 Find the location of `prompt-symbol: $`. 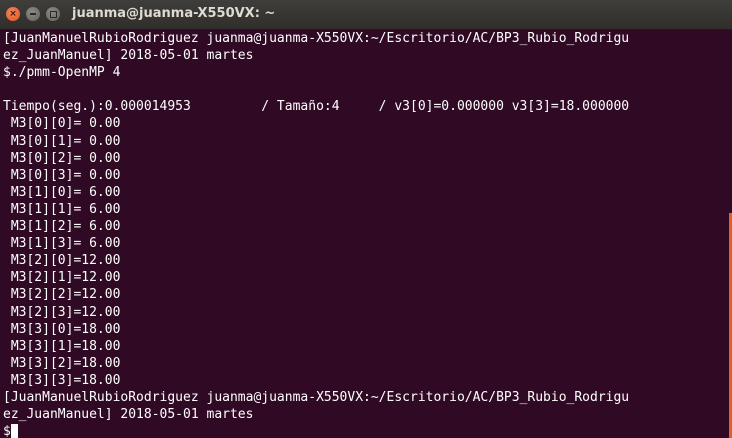

prompt-symbol: $ is located at coordinates (7, 431).